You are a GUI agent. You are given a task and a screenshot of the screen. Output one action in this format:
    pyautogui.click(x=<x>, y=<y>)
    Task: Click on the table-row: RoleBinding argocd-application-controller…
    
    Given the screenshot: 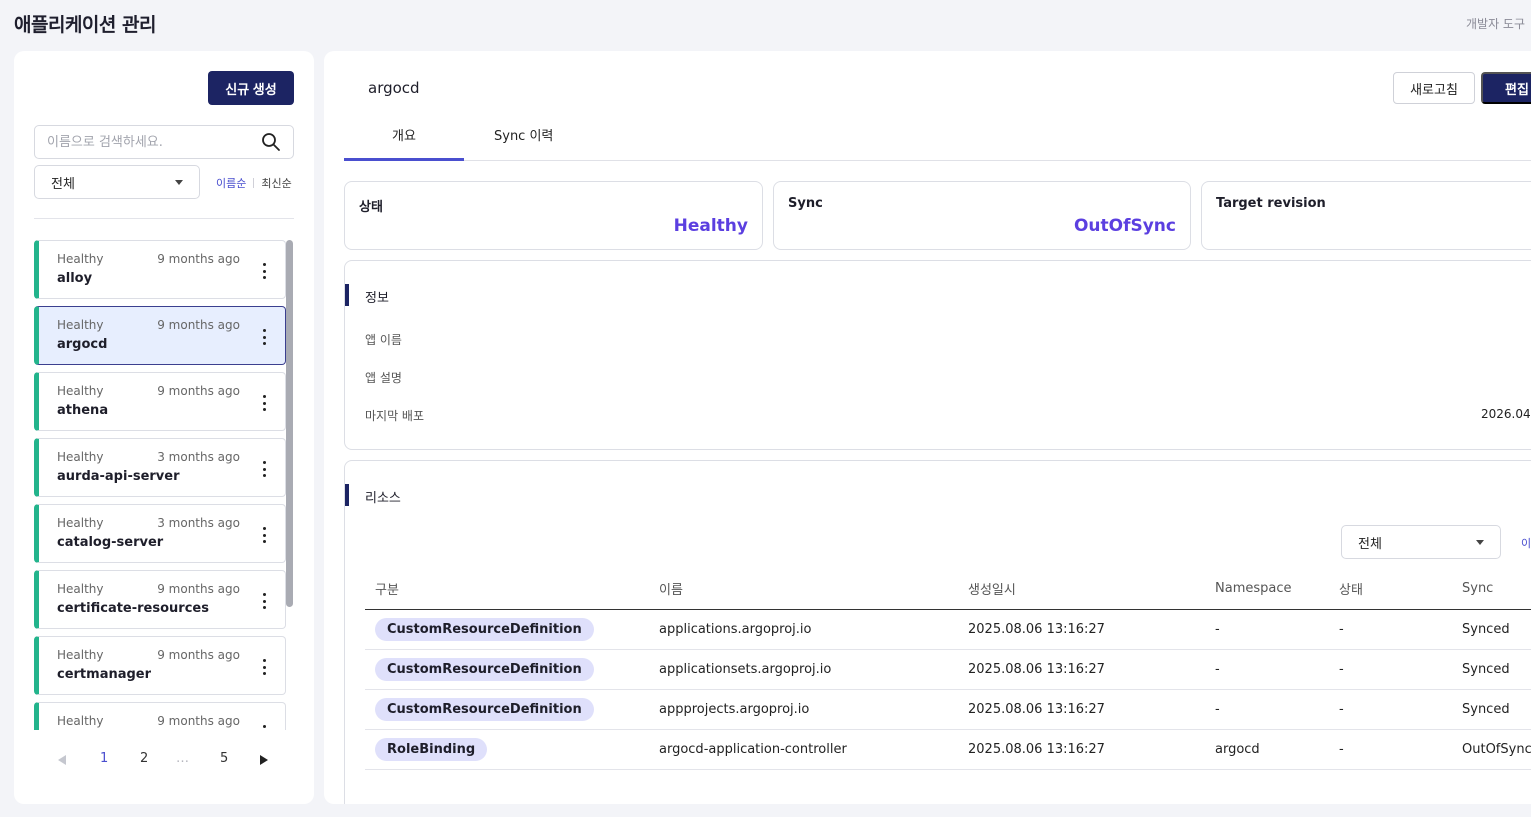 What is the action you would take?
    pyautogui.click(x=948, y=749)
    